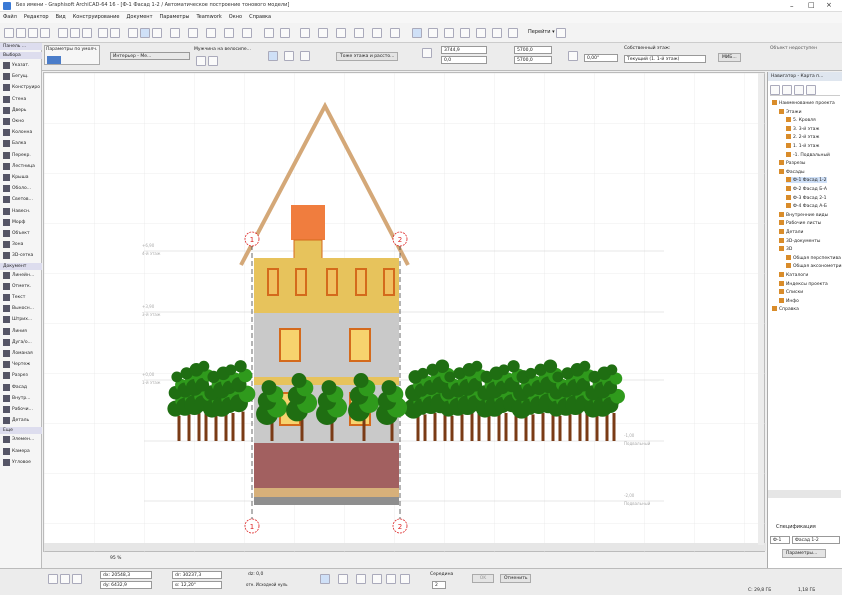  Describe the element at coordinates (175, 33) in the screenshot. I see `magic-wand-icon` at that location.